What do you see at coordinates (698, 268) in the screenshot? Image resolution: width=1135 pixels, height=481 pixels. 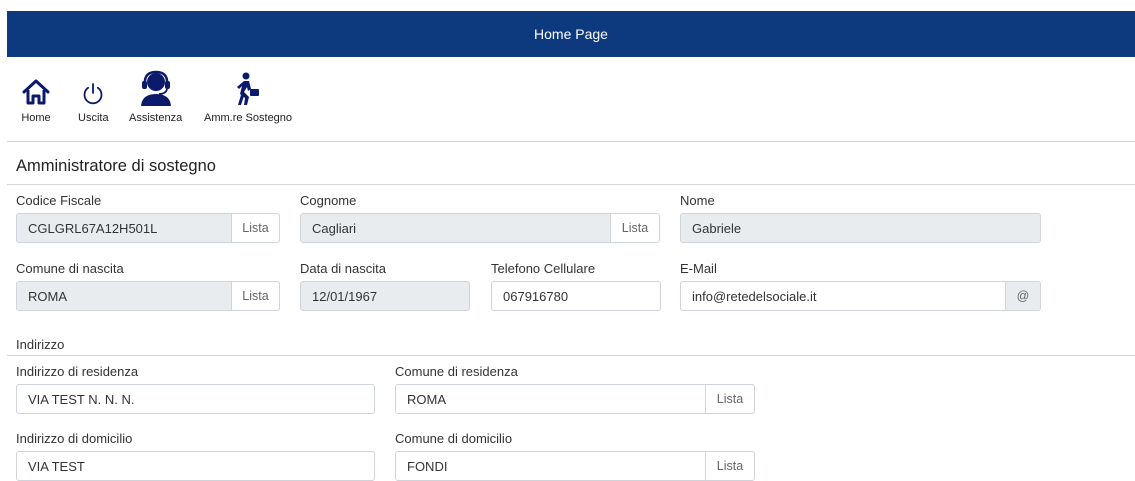 I see `email-label: E-Mail` at bounding box center [698, 268].